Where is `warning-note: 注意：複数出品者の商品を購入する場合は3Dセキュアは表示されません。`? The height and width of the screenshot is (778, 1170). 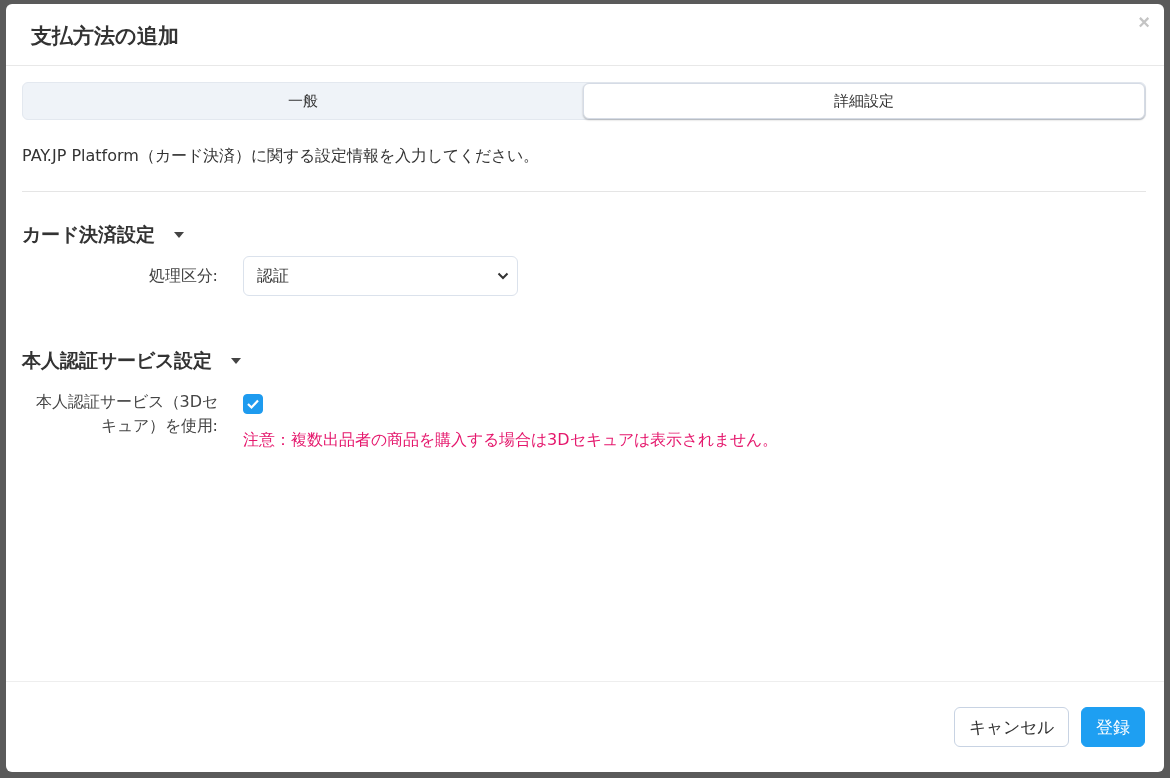
warning-note: 注意：複数出品者の商品を購入する場合は3Dセキュアは表示されません。 is located at coordinates (511, 440).